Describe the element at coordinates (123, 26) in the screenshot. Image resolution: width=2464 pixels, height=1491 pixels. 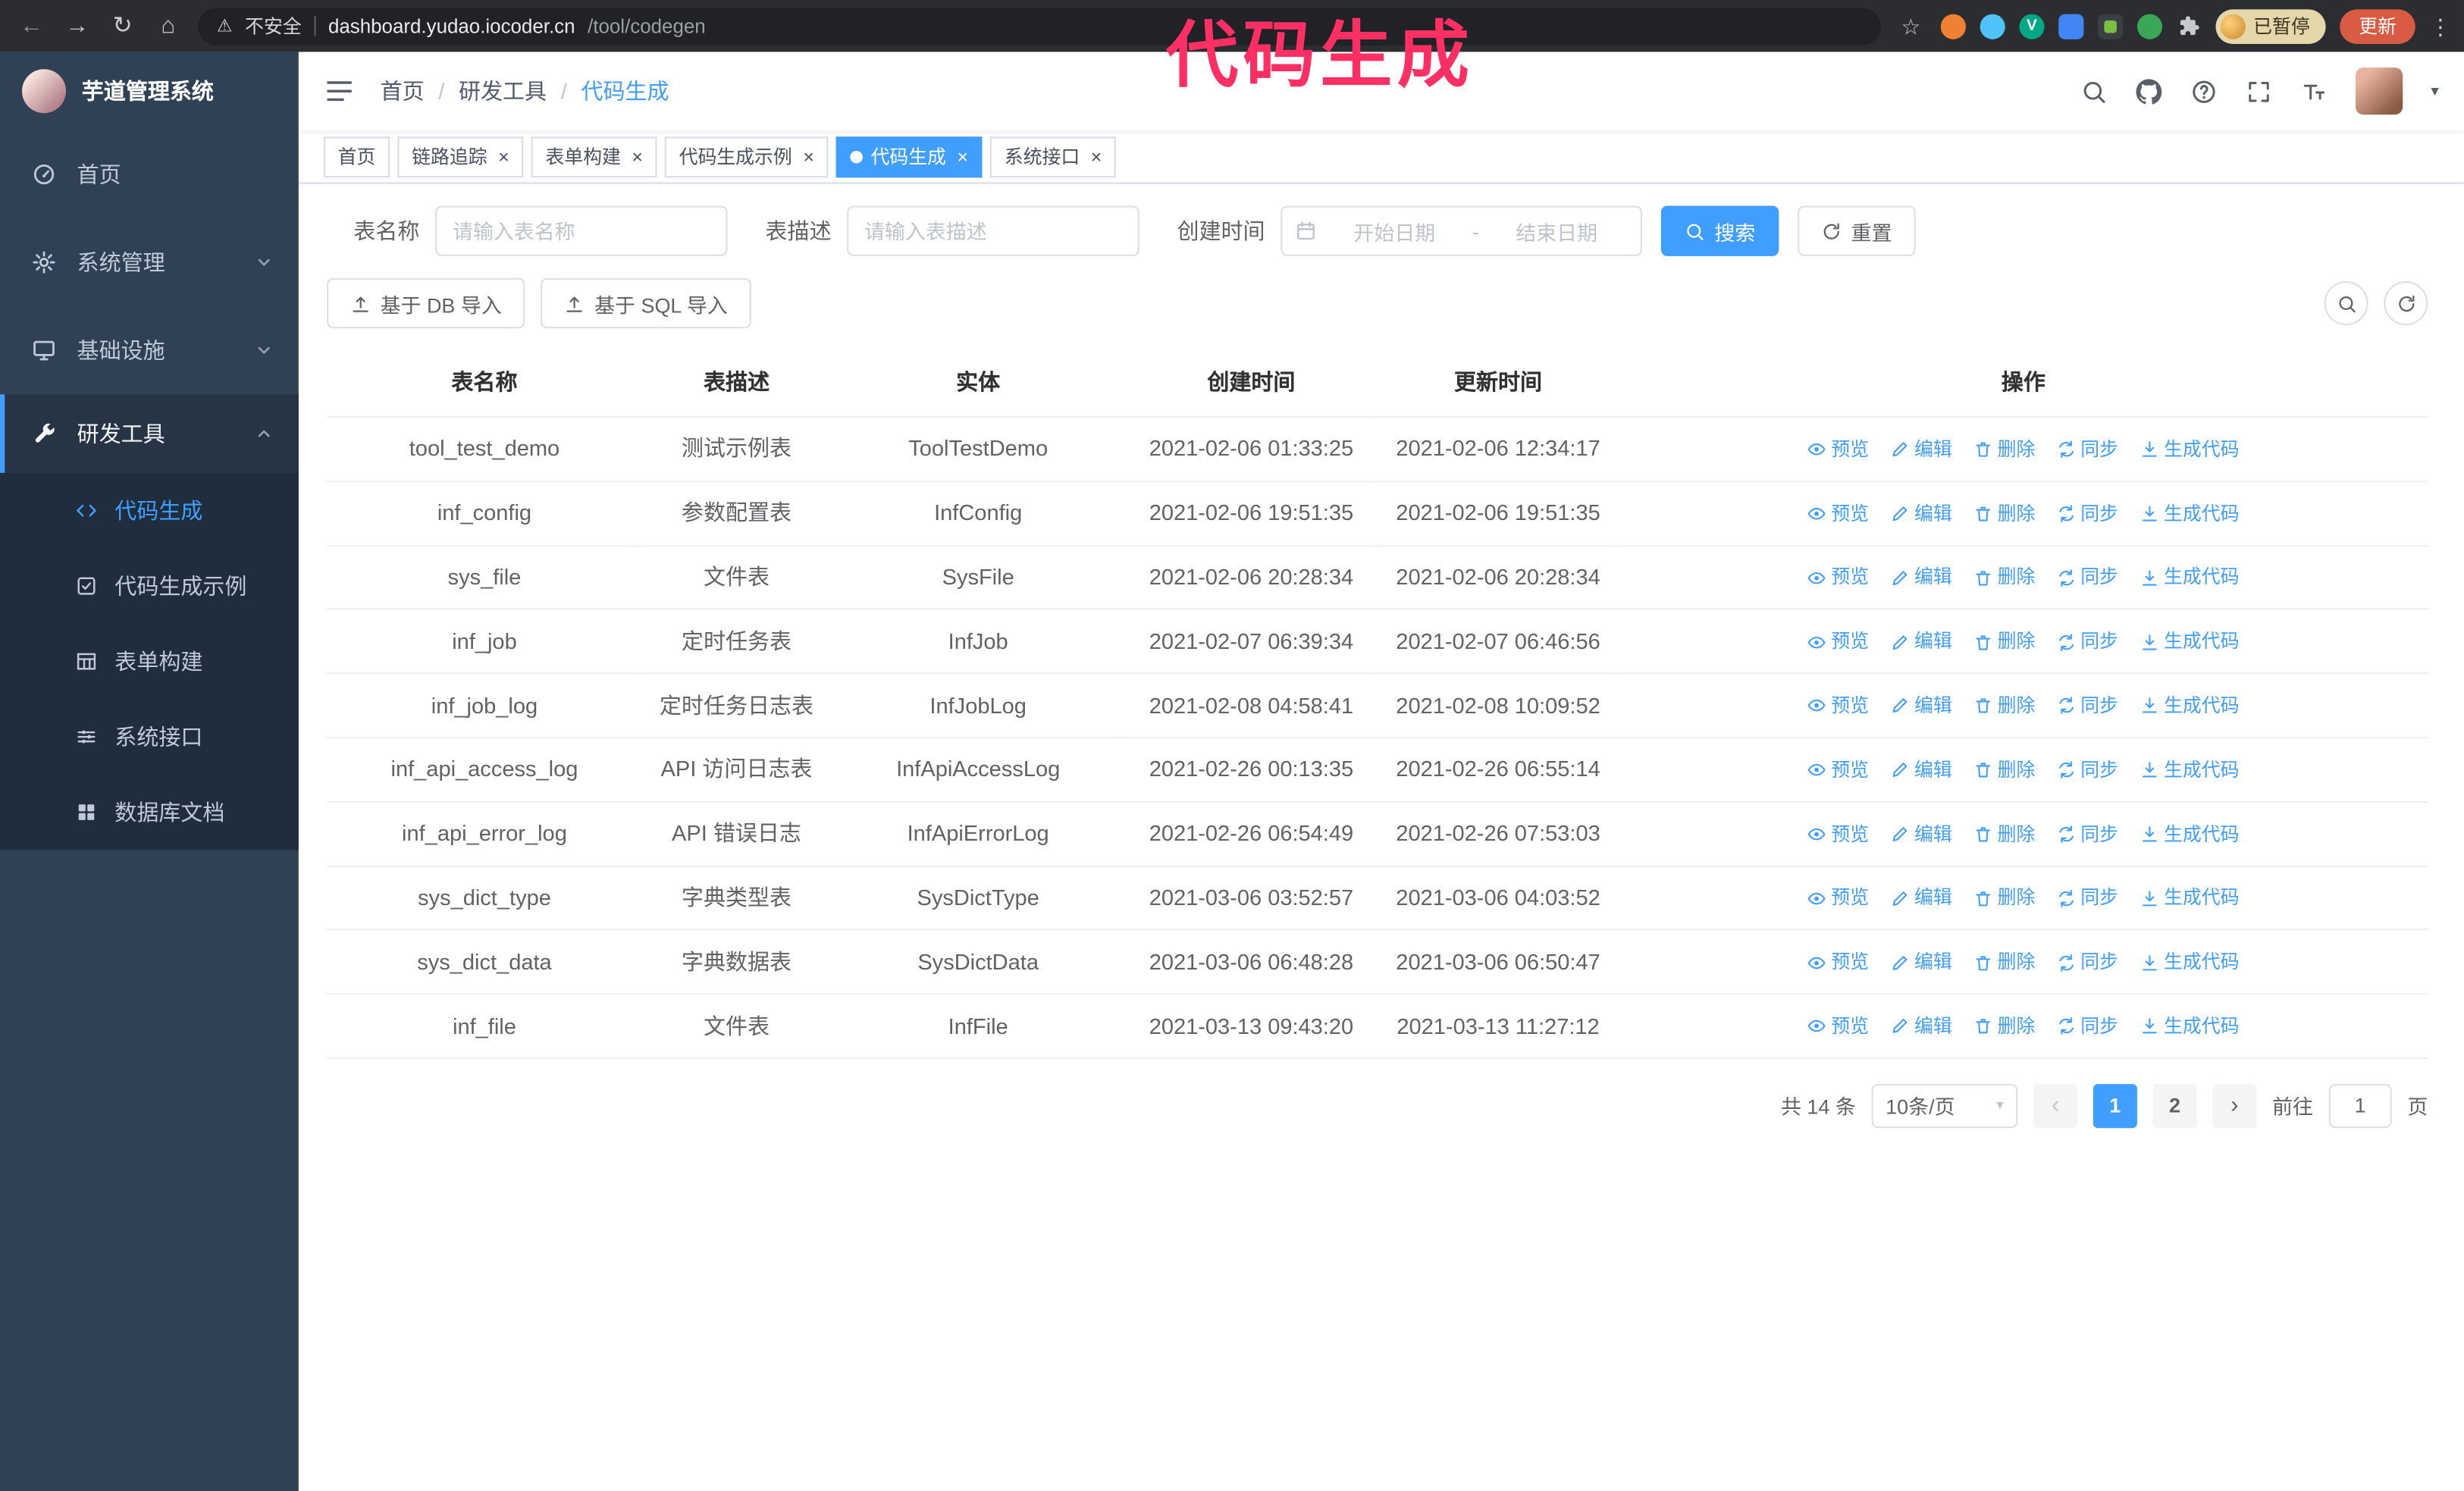
I see `browser-reload-icon: ↻` at that location.